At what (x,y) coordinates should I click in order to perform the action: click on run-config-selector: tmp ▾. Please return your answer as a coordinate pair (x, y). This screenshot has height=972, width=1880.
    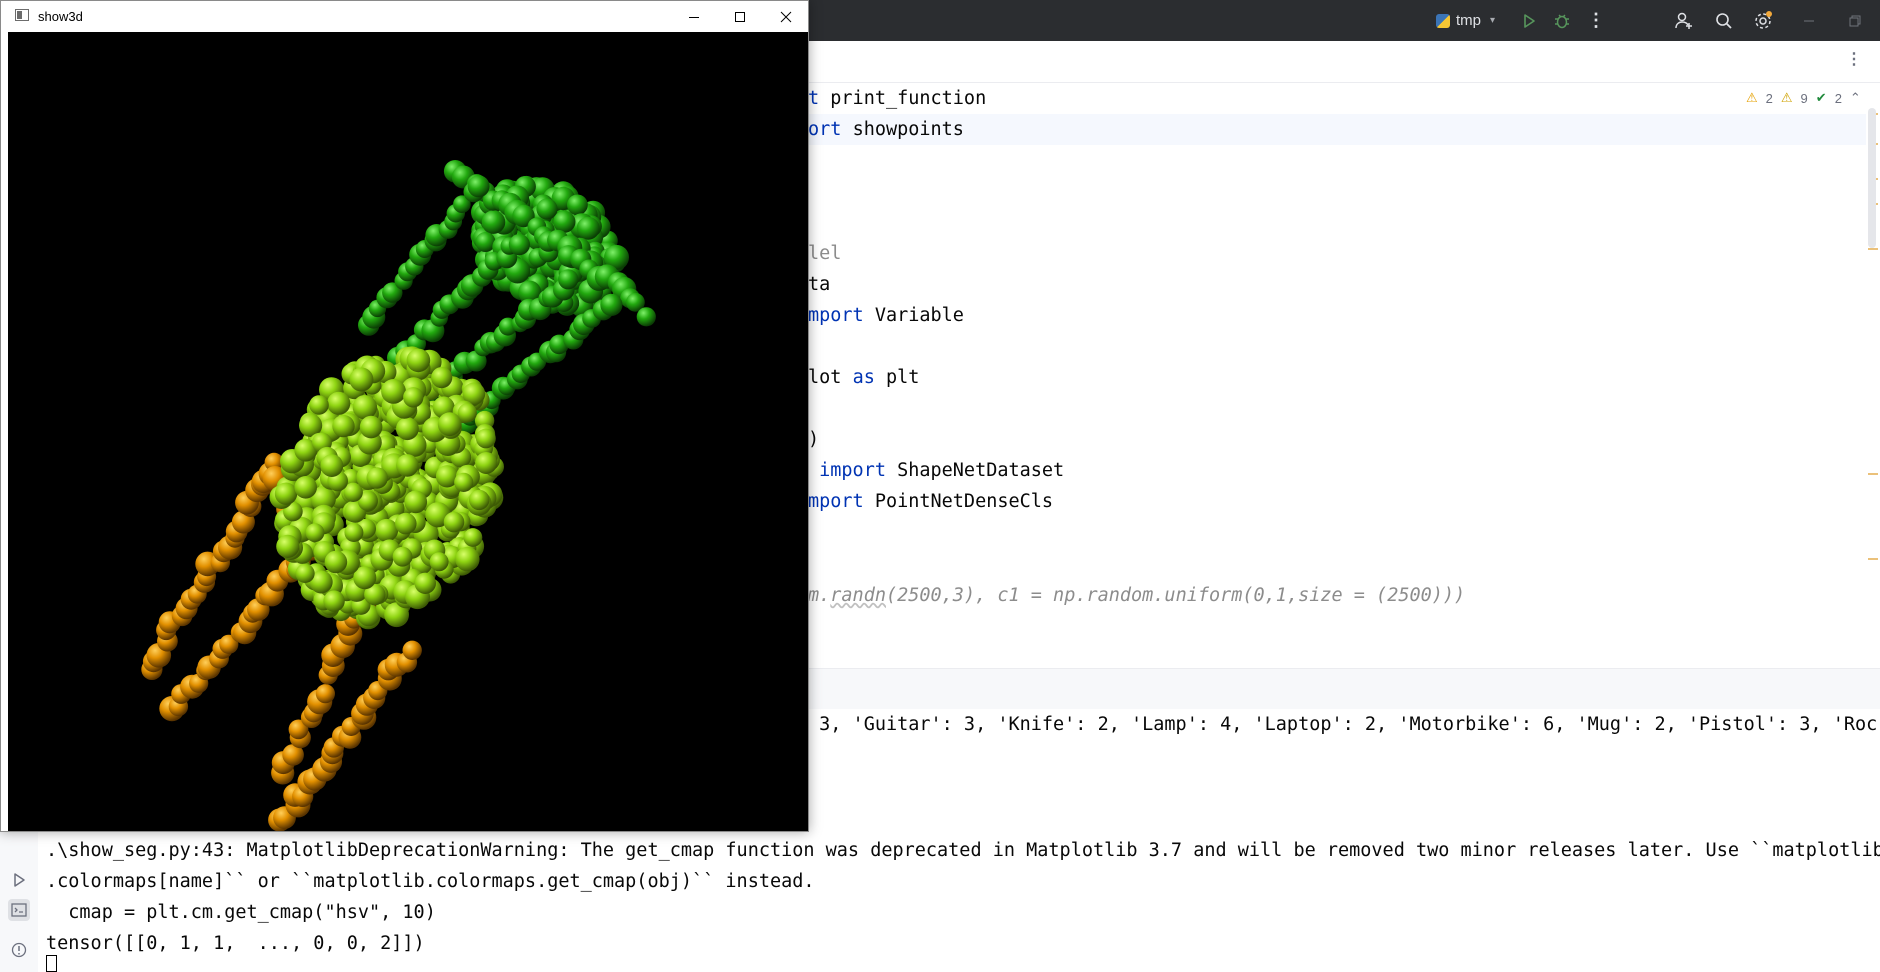
    Looking at the image, I should click on (1465, 20).